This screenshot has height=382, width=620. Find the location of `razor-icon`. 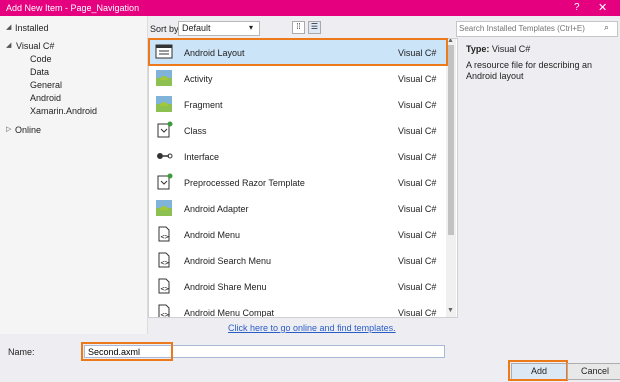

razor-icon is located at coordinates (164, 182).